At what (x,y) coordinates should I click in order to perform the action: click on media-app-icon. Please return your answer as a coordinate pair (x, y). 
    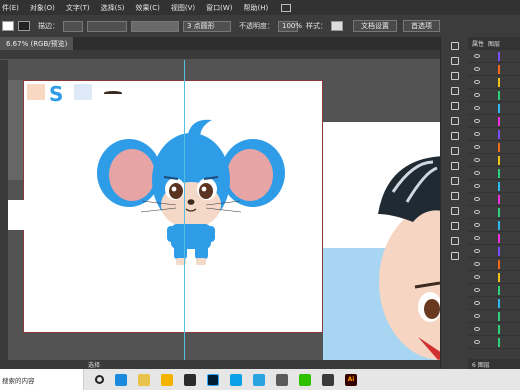
    Looking at the image, I should click on (282, 379).